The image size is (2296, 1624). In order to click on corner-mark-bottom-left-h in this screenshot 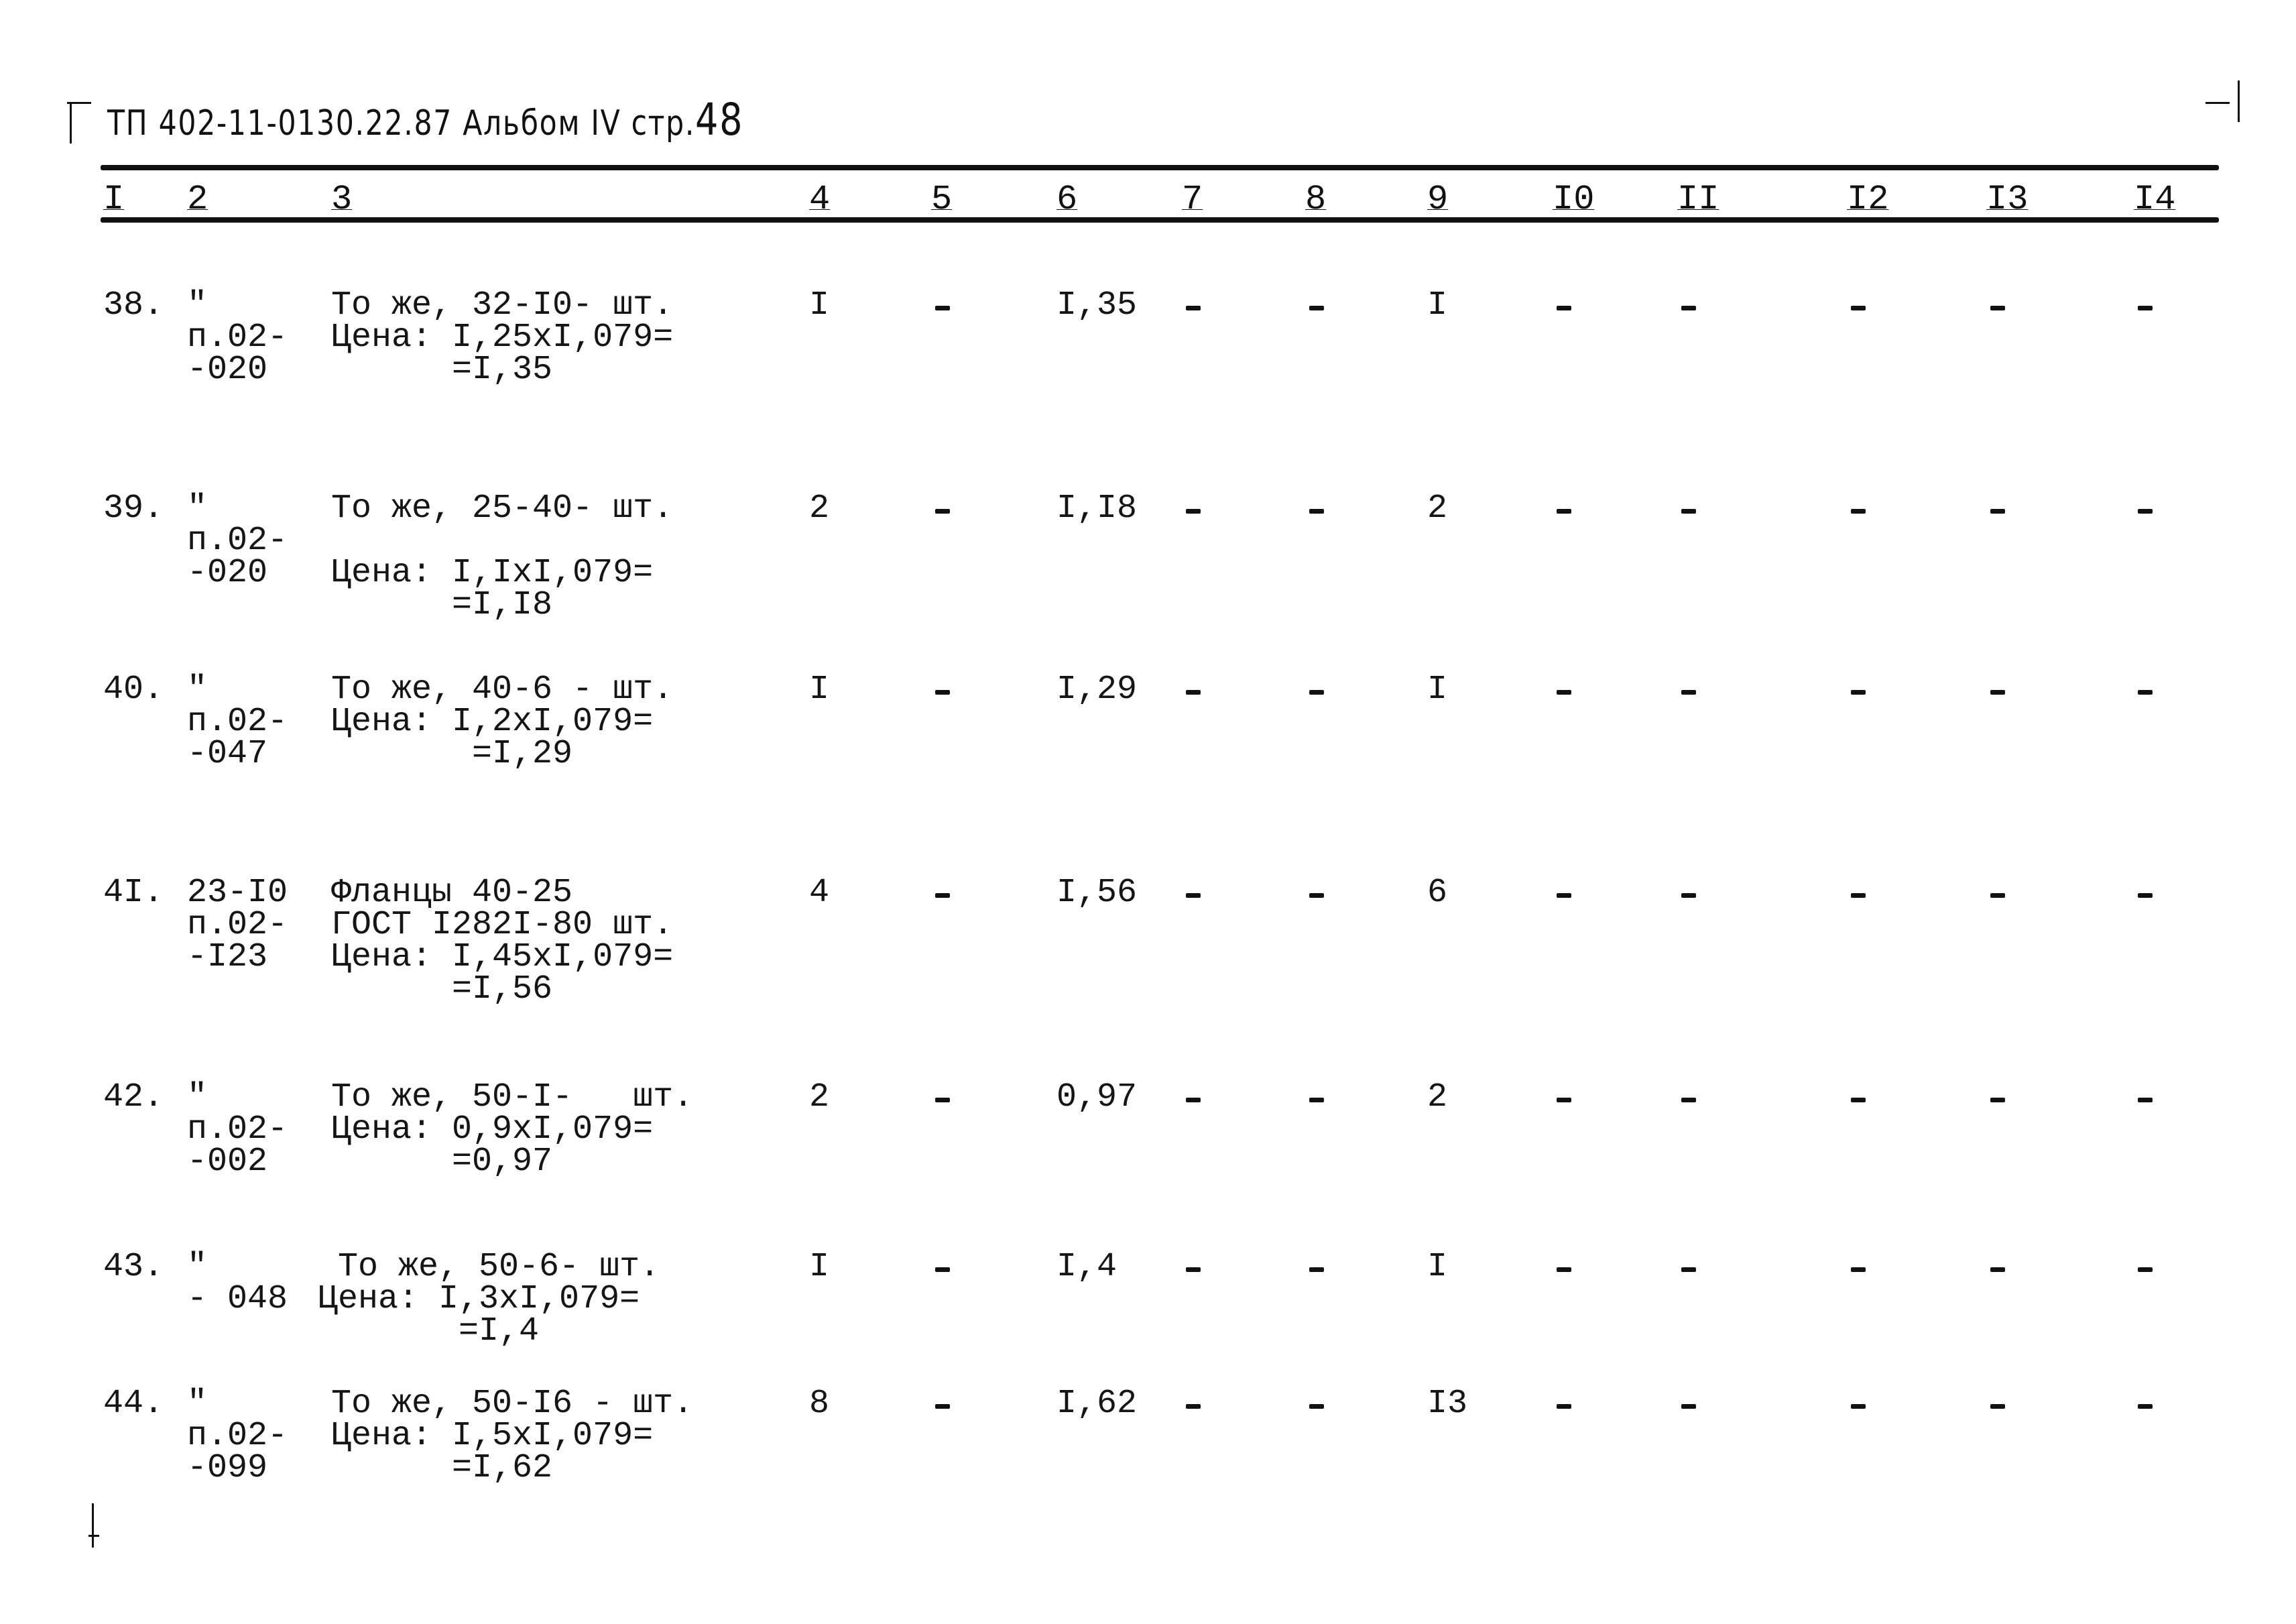, I will do `click(94, 1536)`.